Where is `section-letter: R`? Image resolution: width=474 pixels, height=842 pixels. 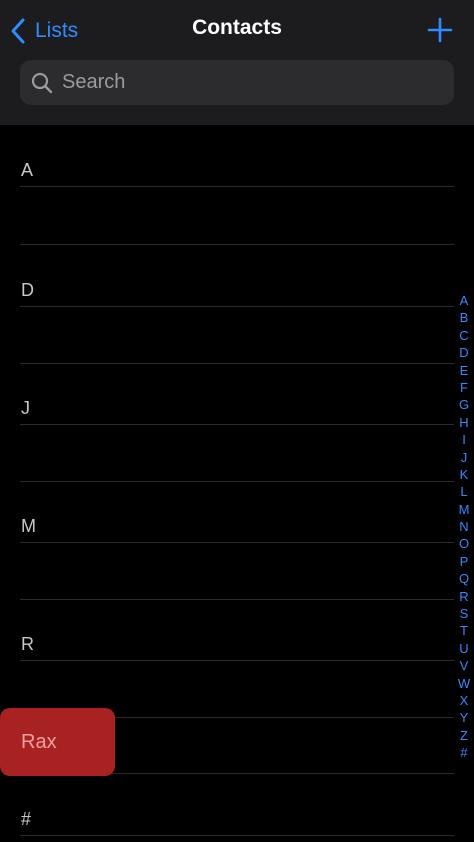 section-letter: R is located at coordinates (27, 644).